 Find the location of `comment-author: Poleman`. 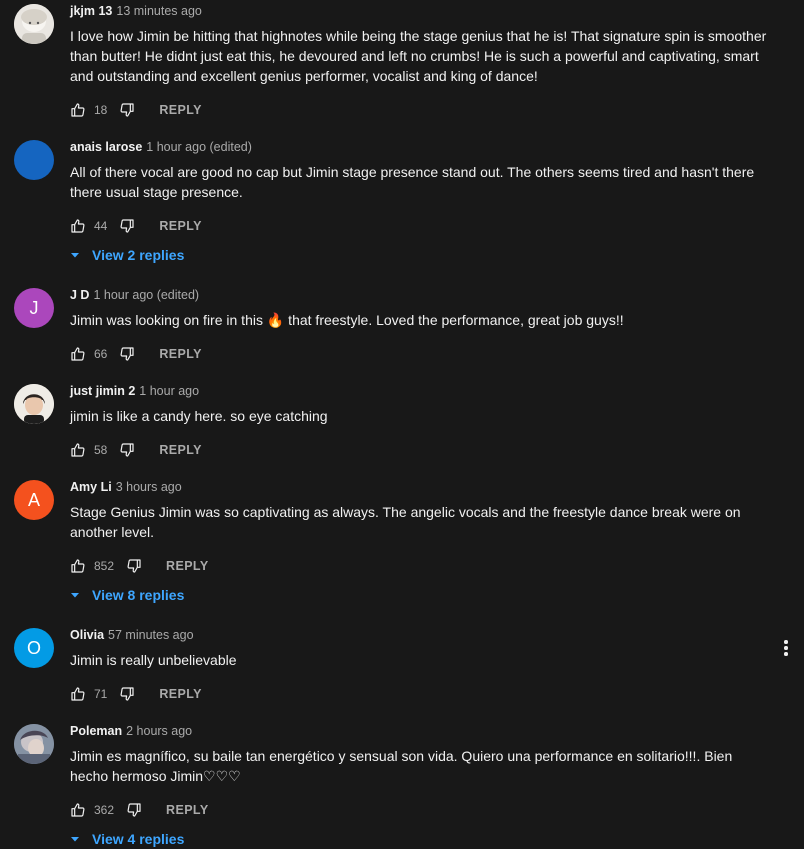

comment-author: Poleman is located at coordinates (96, 731).